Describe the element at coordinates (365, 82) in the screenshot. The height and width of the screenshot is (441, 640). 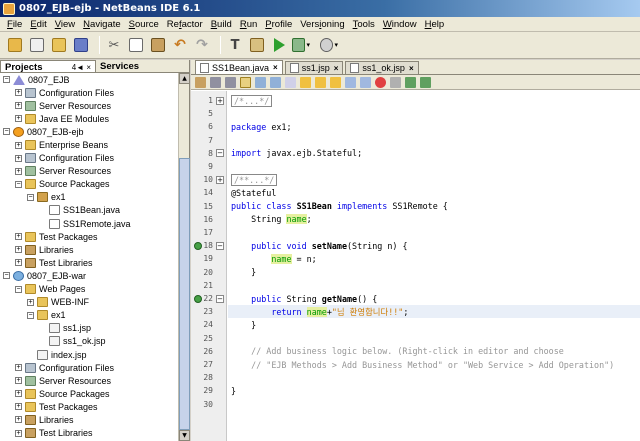
I see `shift-right-icon` at that location.